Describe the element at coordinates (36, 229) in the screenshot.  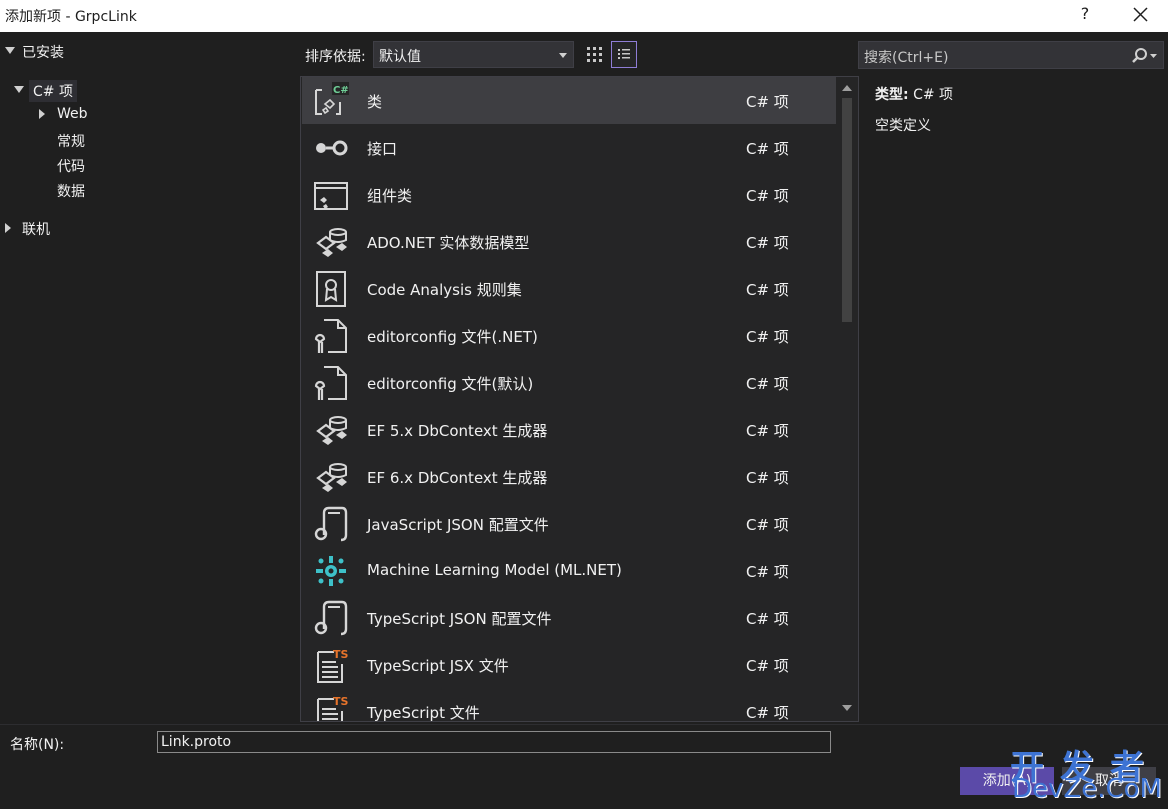
I see `tree-node-online: 联机` at that location.